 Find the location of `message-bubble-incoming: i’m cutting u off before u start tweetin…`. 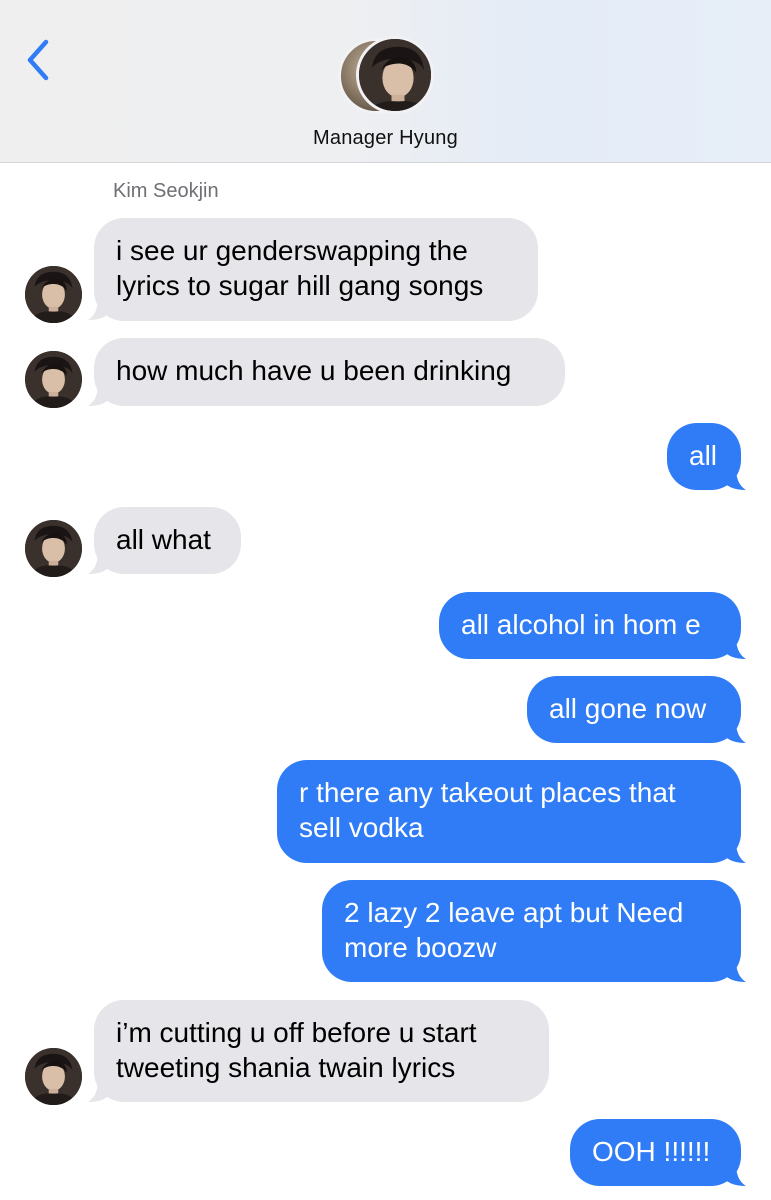

message-bubble-incoming: i’m cutting u off before u start tweetin… is located at coordinates (321, 1051).